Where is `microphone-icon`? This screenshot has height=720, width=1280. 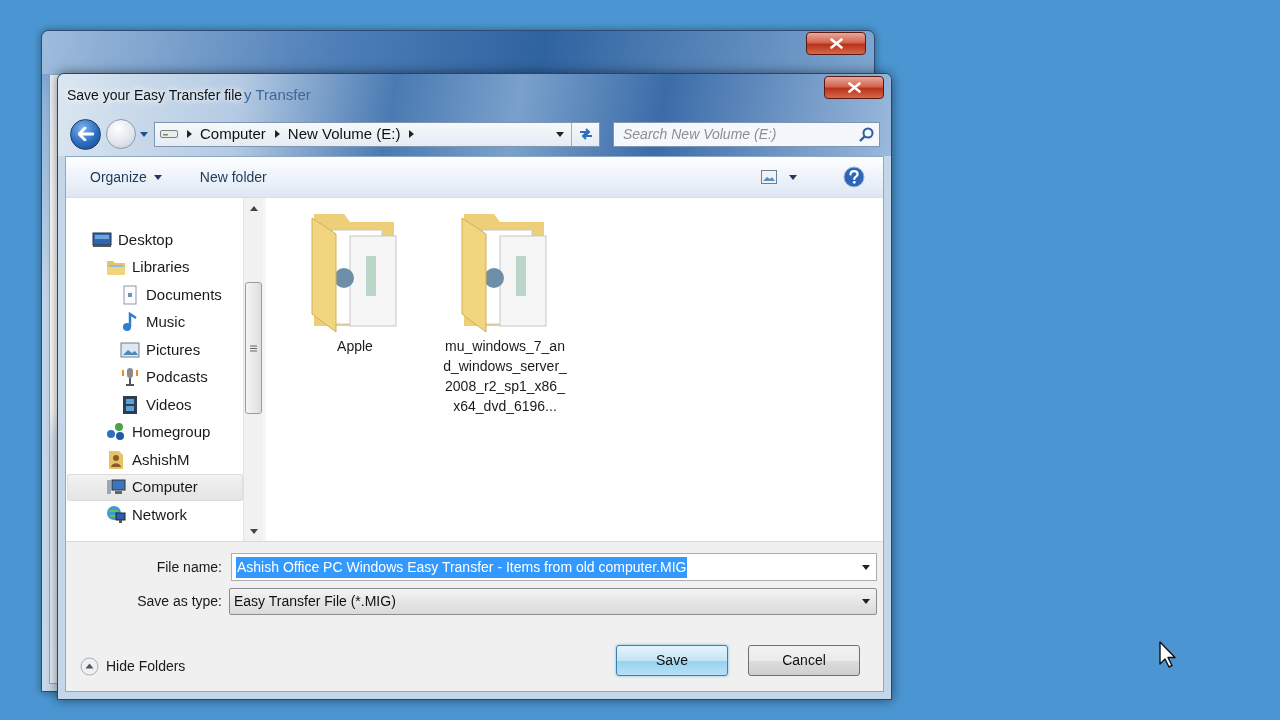
microphone-icon is located at coordinates (130, 377).